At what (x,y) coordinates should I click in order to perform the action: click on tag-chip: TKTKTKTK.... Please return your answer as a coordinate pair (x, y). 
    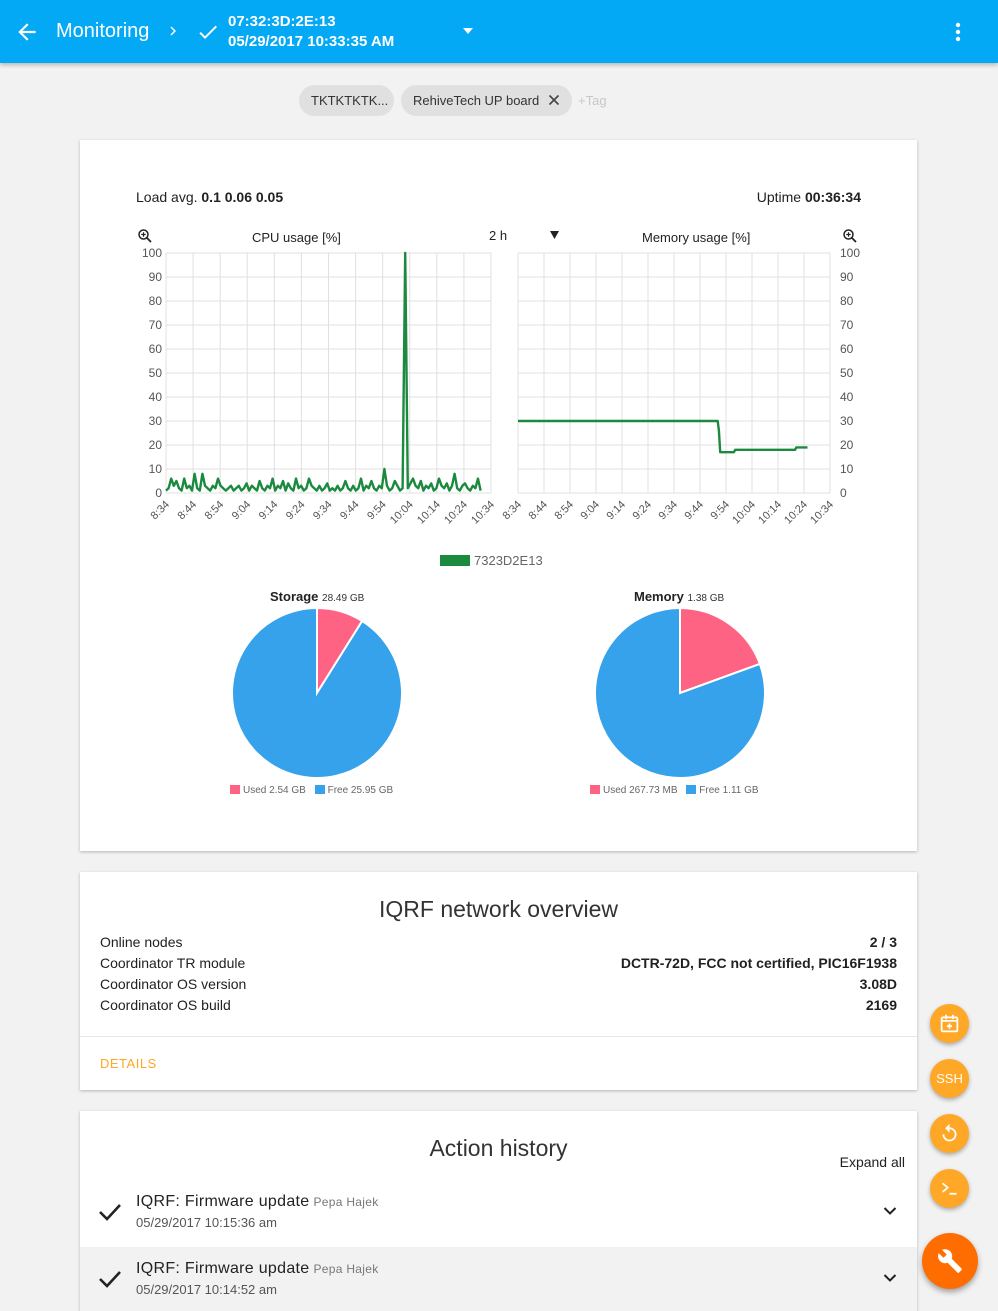
    Looking at the image, I should click on (346, 100).